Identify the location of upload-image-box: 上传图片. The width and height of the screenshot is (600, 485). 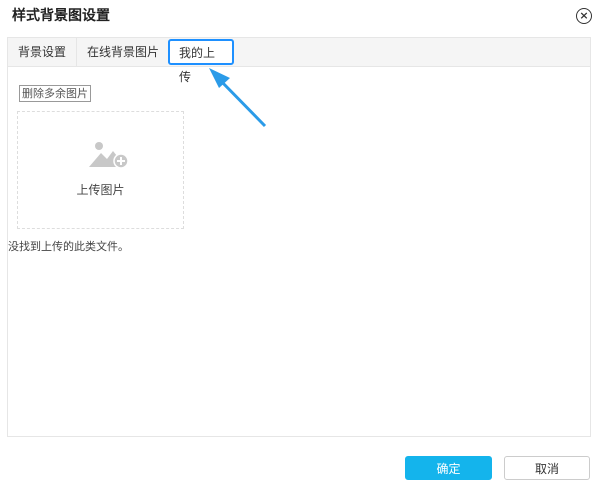
(100, 170).